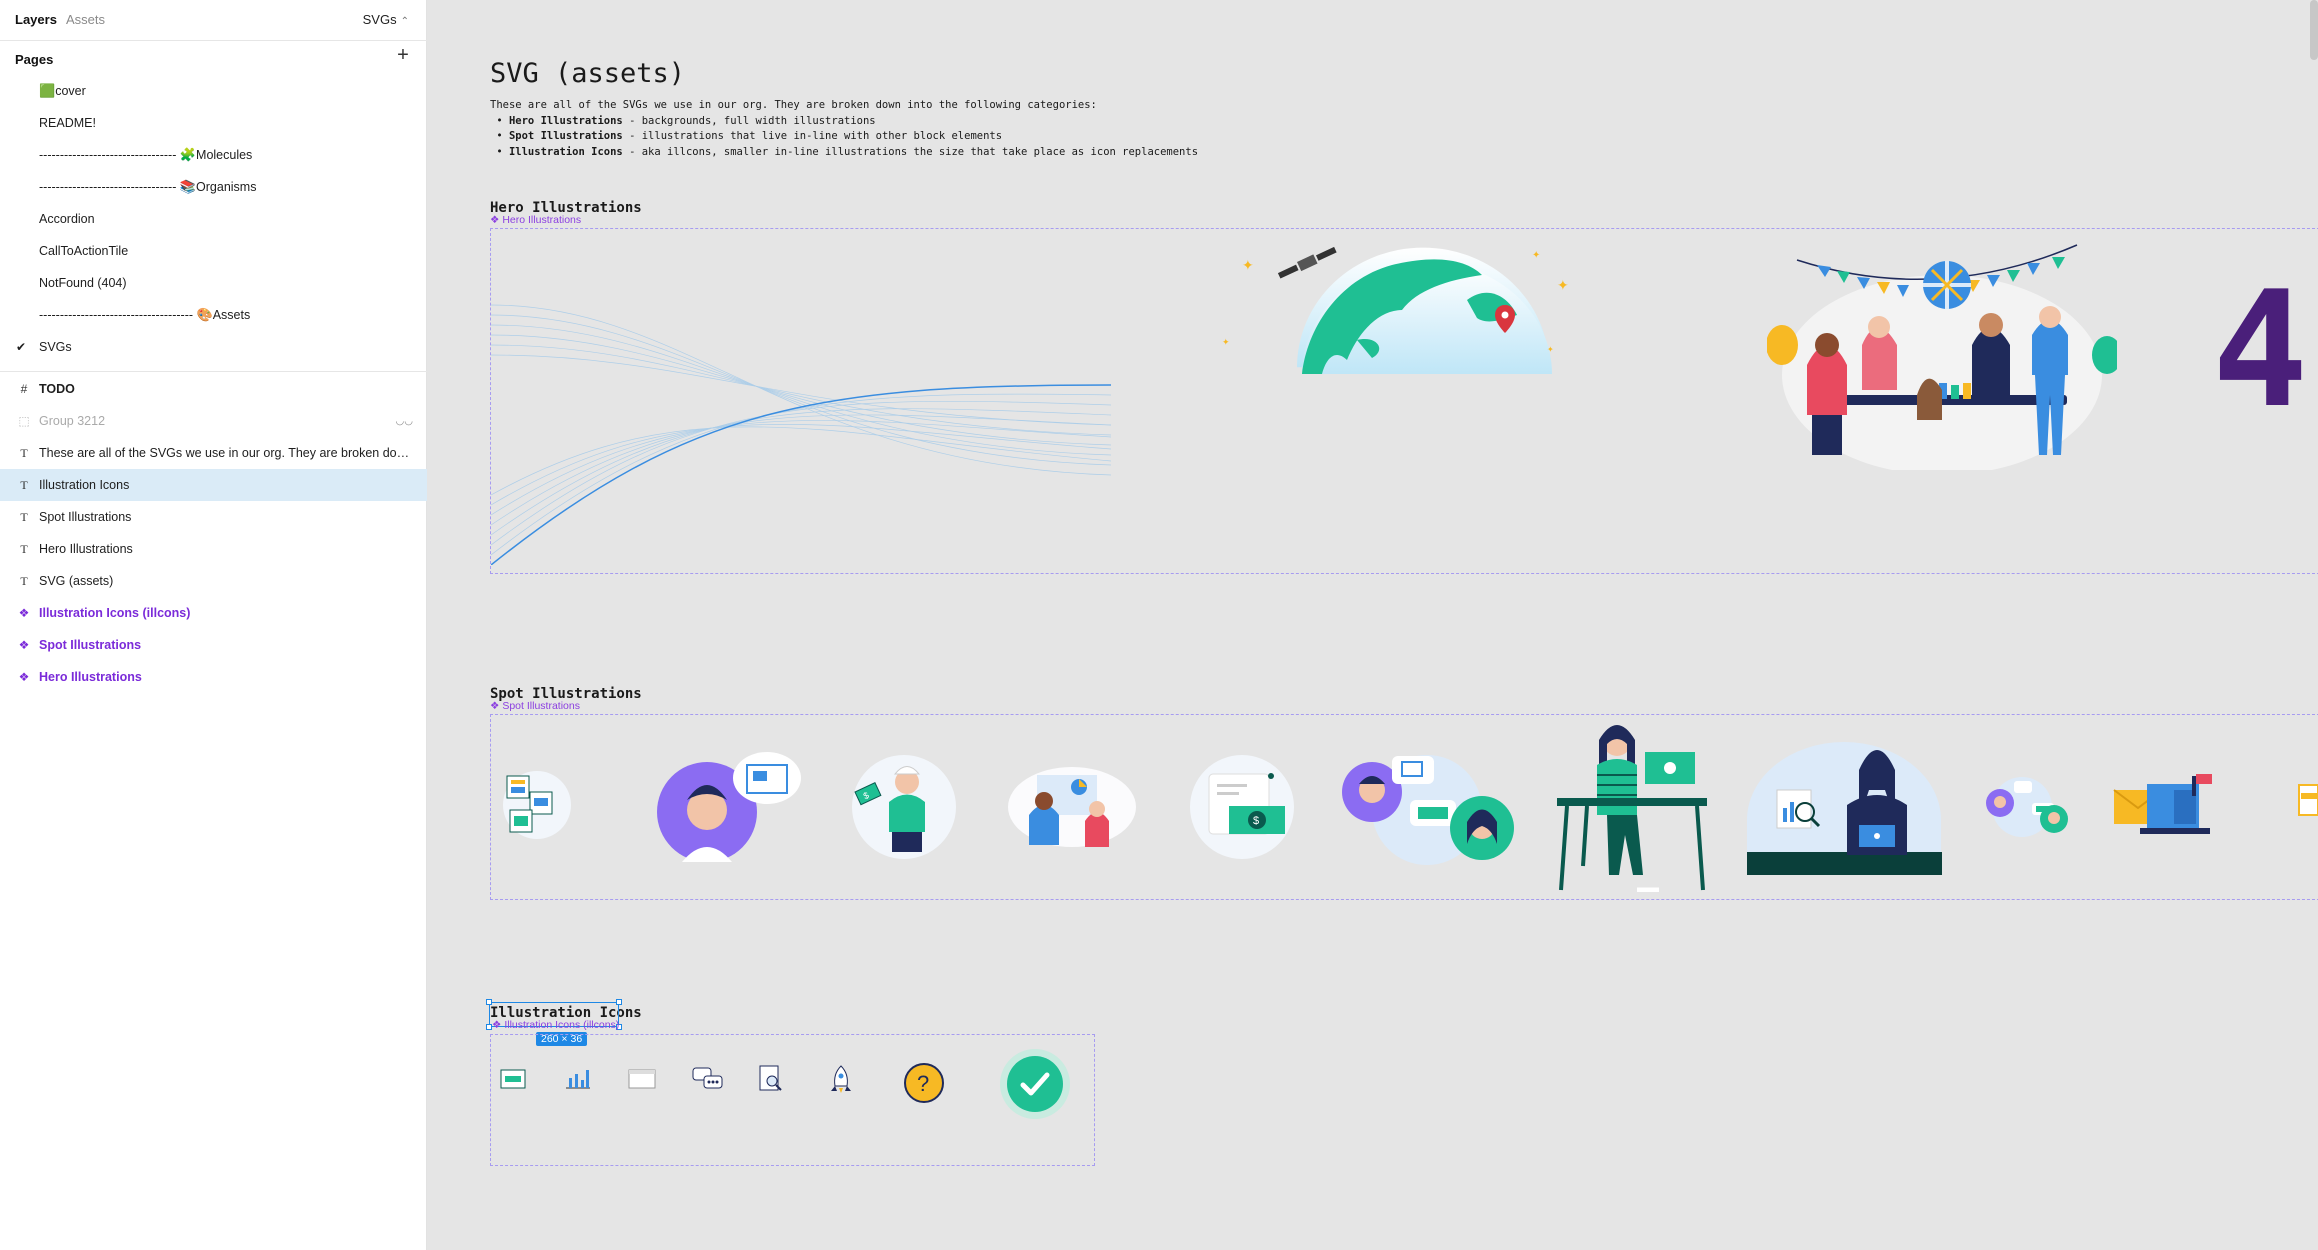  Describe the element at coordinates (118, 315) in the screenshot. I see `page-item-label: -------------------------------------` at that location.